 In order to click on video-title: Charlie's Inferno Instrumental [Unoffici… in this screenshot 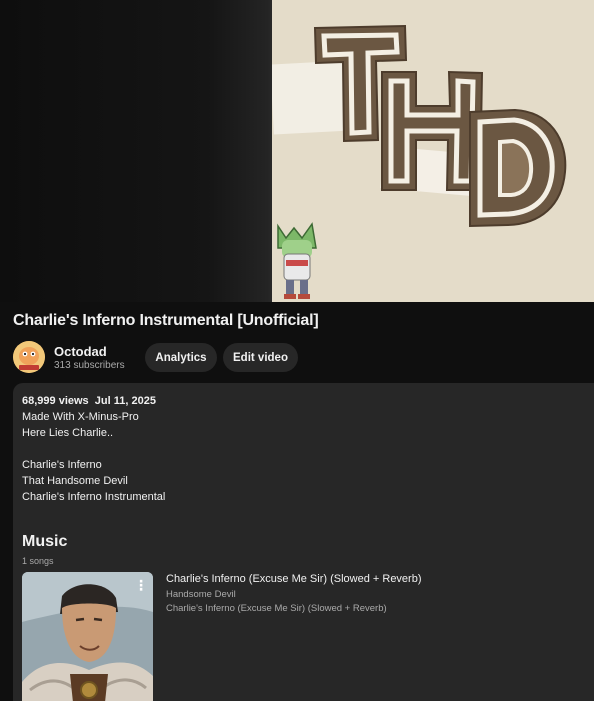, I will do `click(166, 320)`.